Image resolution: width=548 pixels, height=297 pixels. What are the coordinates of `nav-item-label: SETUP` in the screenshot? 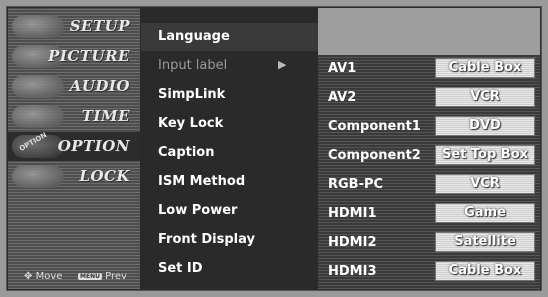 It's located at (99, 26).